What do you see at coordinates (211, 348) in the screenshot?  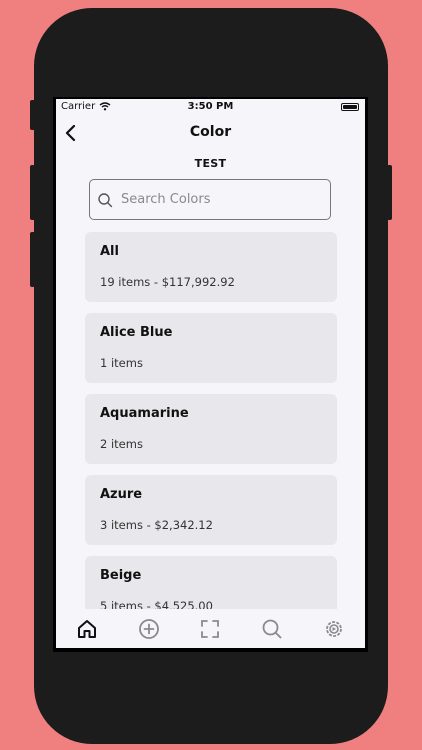 I see `list-item-alice-blue: Alice Blue 1 items` at bounding box center [211, 348].